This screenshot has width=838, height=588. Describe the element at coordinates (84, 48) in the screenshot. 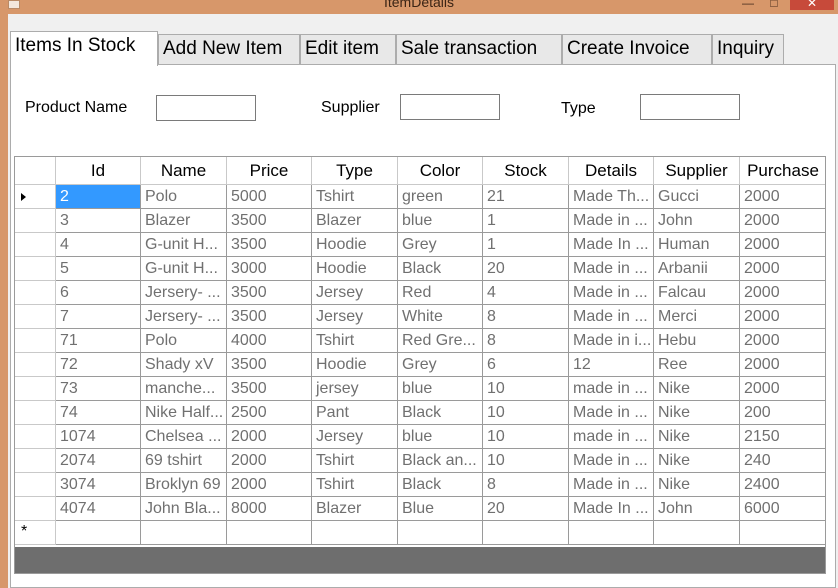

I see `tab-items-in-stock: Items In Stock` at that location.